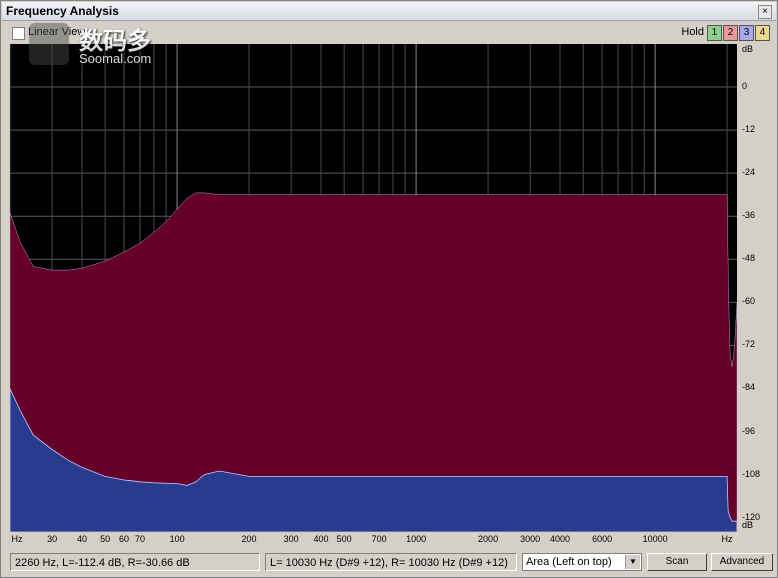 This screenshot has height=578, width=778. What do you see at coordinates (745, 86) in the screenshot?
I see `y-tick-label: 0` at bounding box center [745, 86].